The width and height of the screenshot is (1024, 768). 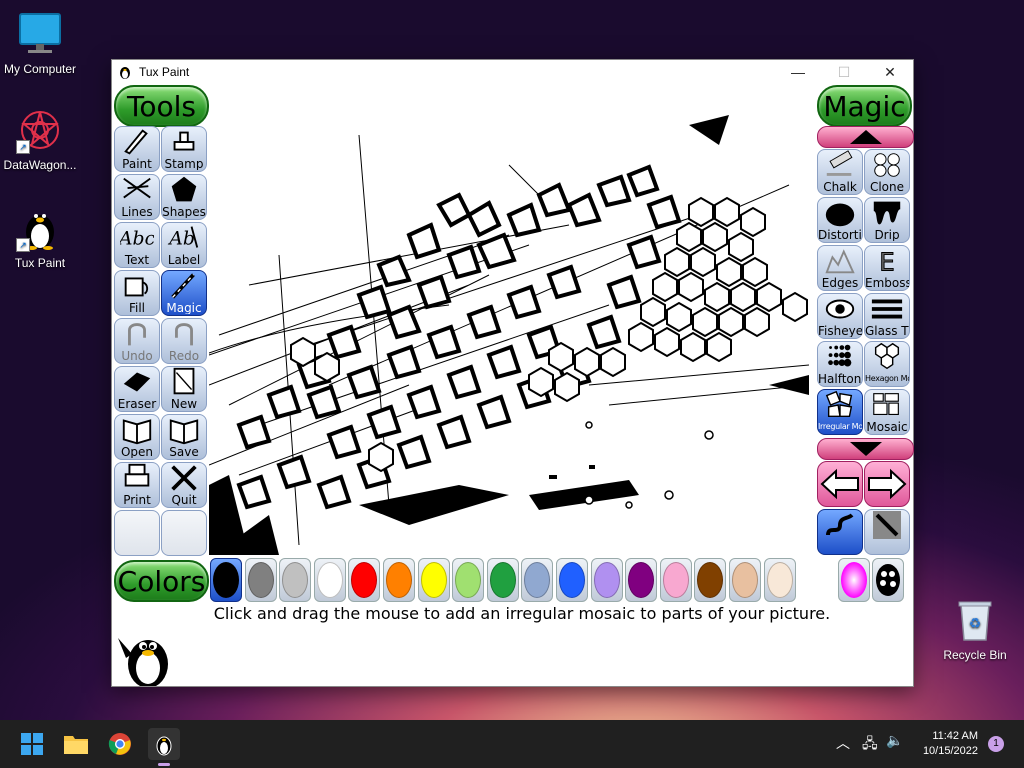 I want to click on printer-icon, so click(x=137, y=475).